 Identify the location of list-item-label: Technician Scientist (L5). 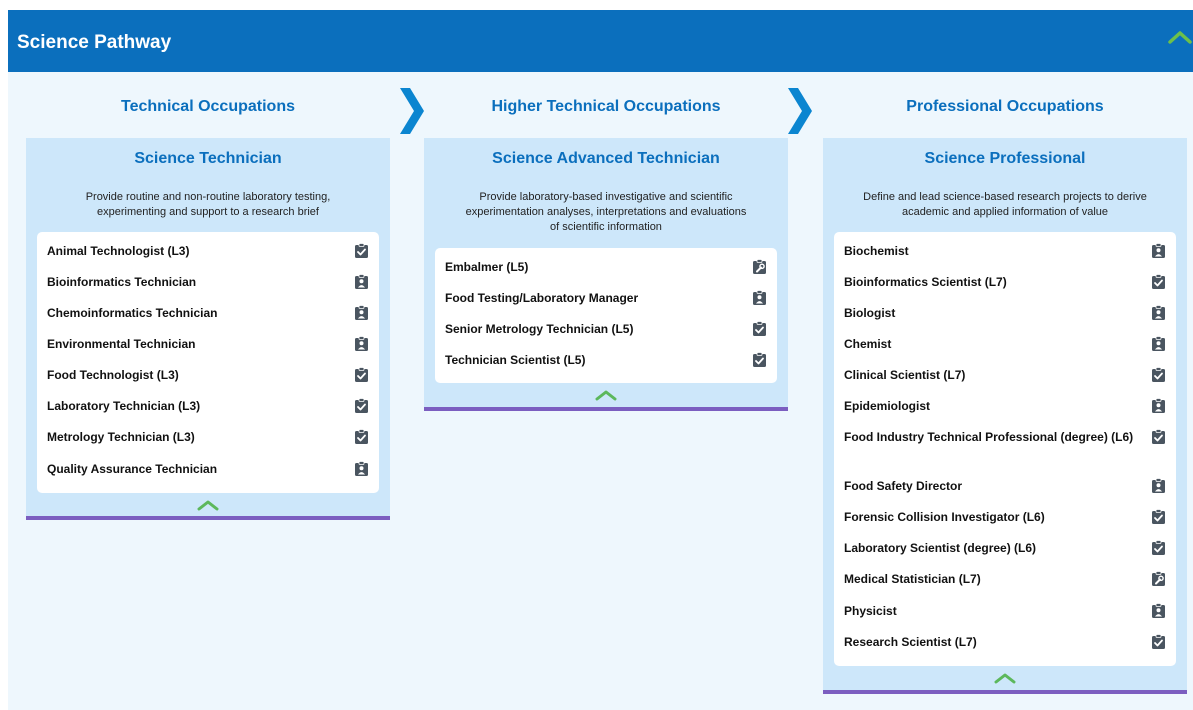
(515, 360).